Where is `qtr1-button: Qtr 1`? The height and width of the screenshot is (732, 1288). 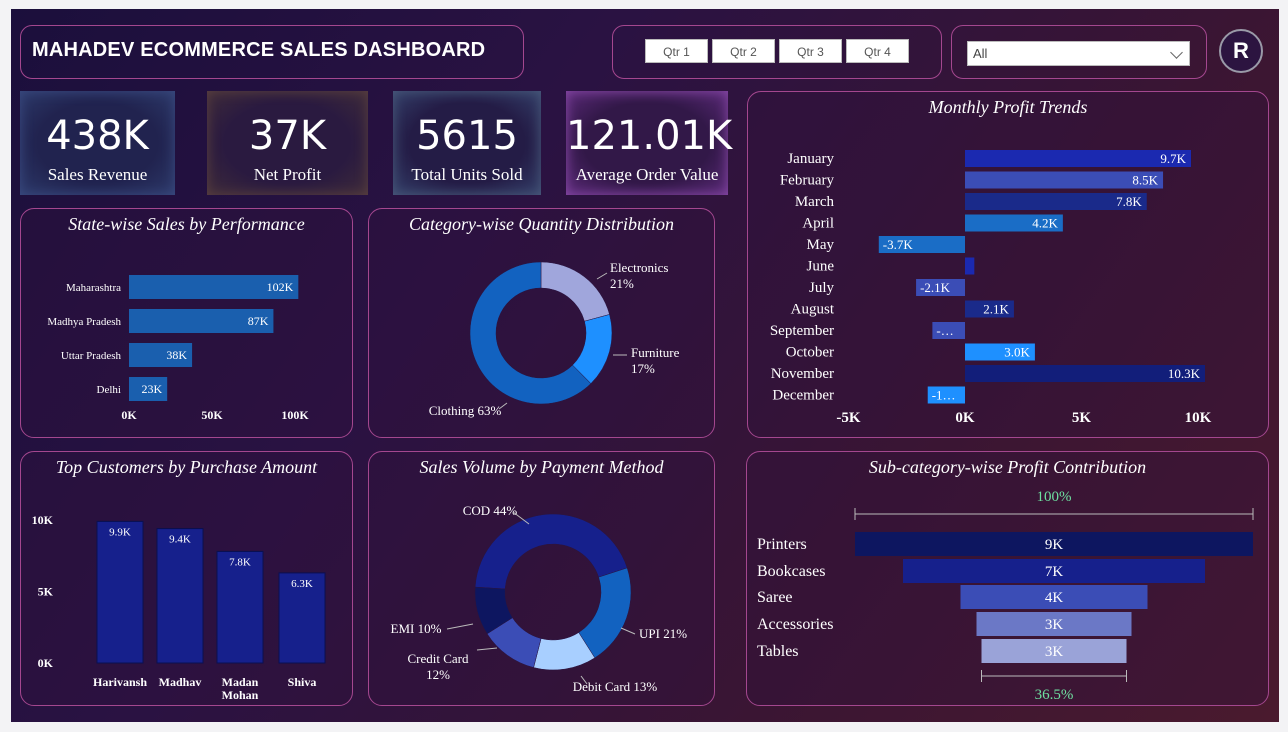
qtr1-button: Qtr 1 is located at coordinates (676, 51).